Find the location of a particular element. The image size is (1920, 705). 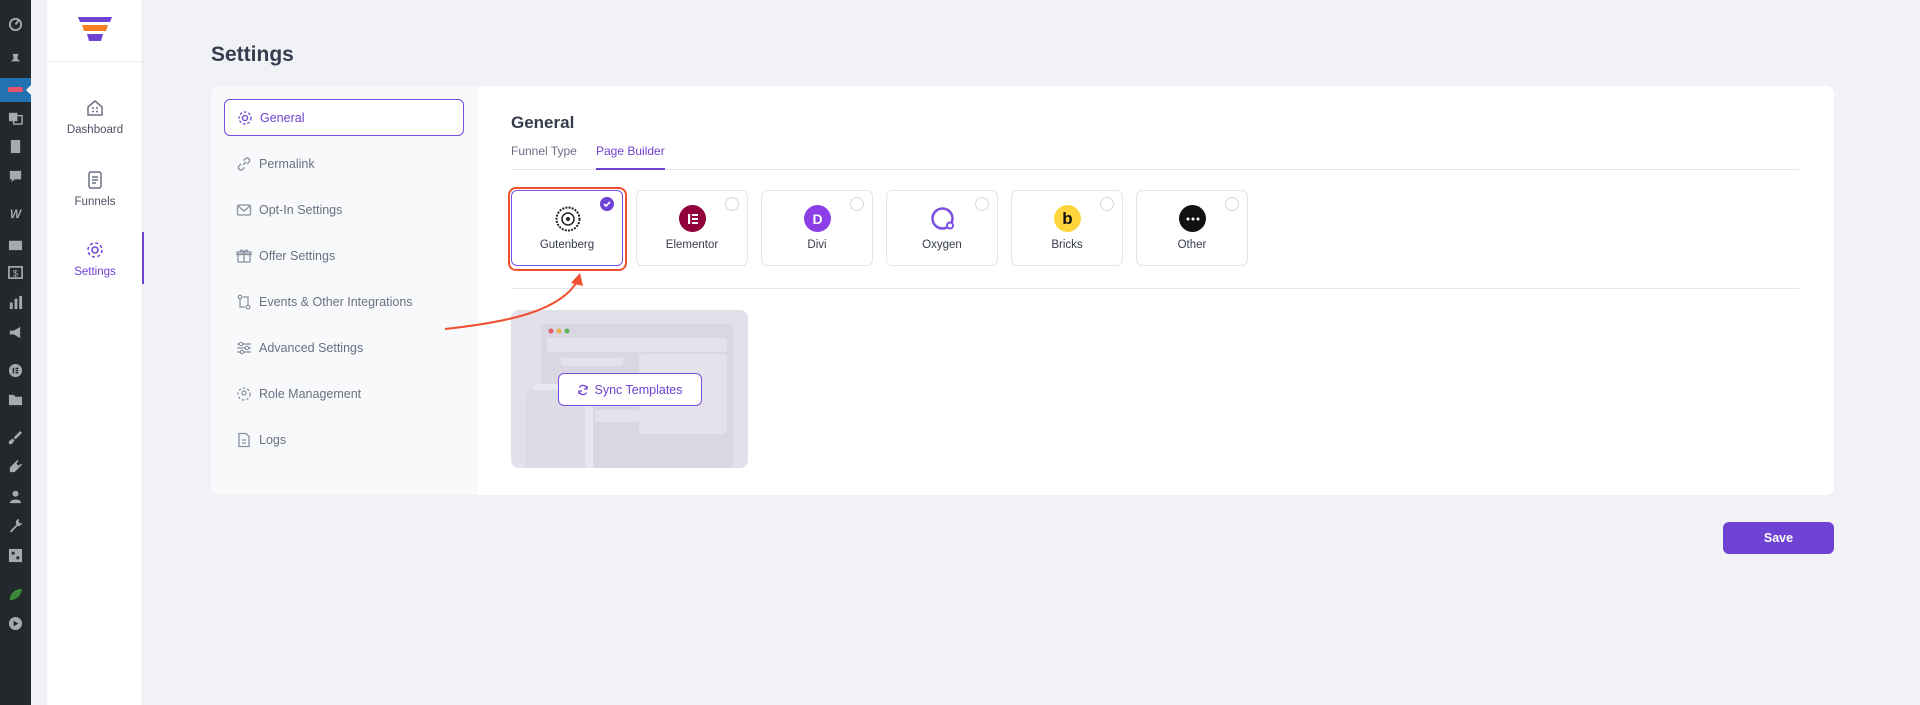

builder-option-elementor: Elementor is located at coordinates (692, 228).